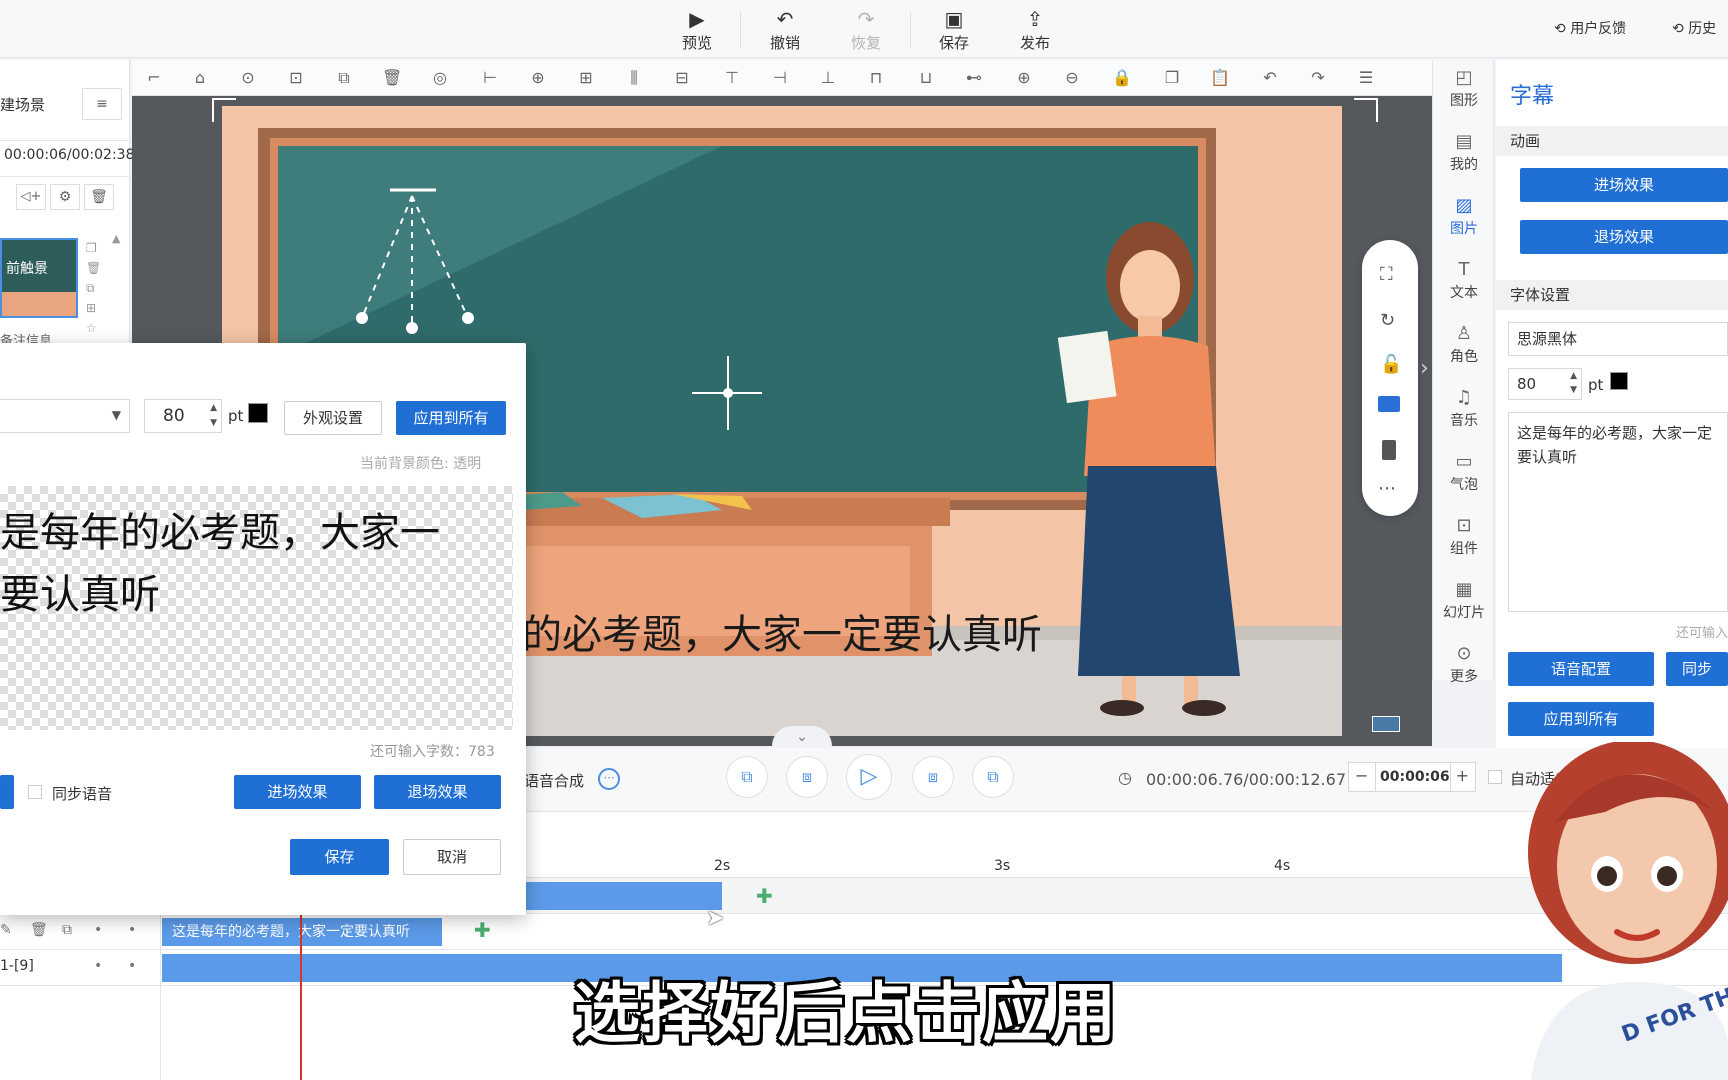 The image size is (1728, 1080). I want to click on next-scene-button: ⧉, so click(993, 777).